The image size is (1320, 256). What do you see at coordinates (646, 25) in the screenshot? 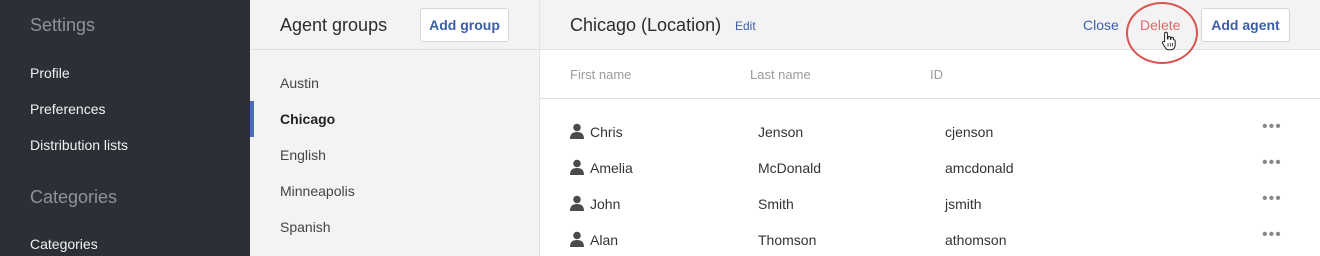
I see `page-title: Chicago (Location)` at bounding box center [646, 25].